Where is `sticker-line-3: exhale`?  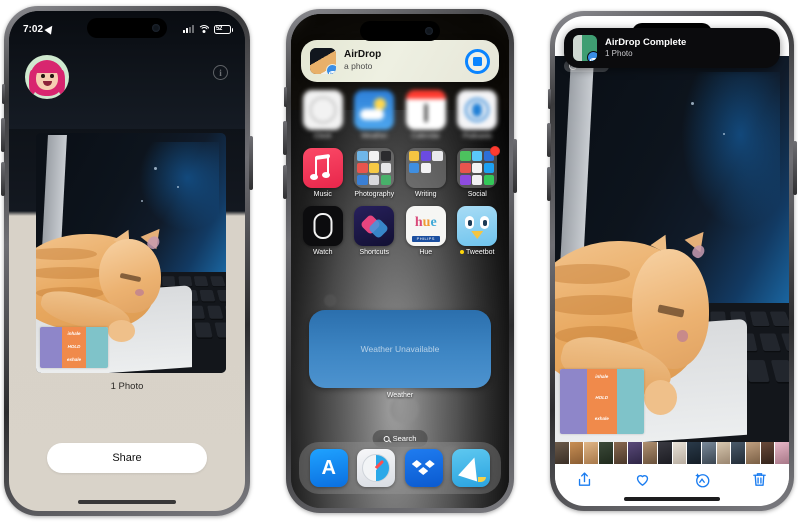 sticker-line-3: exhale is located at coordinates (73, 359).